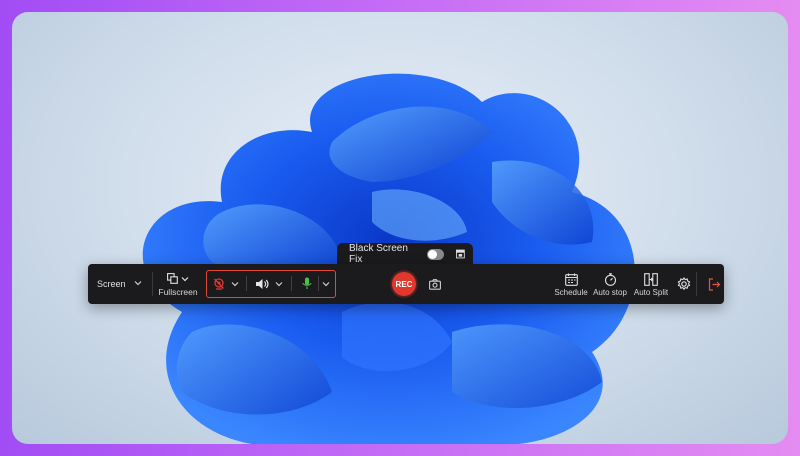 The image size is (800, 456). I want to click on system-audio-options-dropdown, so click(279, 283).